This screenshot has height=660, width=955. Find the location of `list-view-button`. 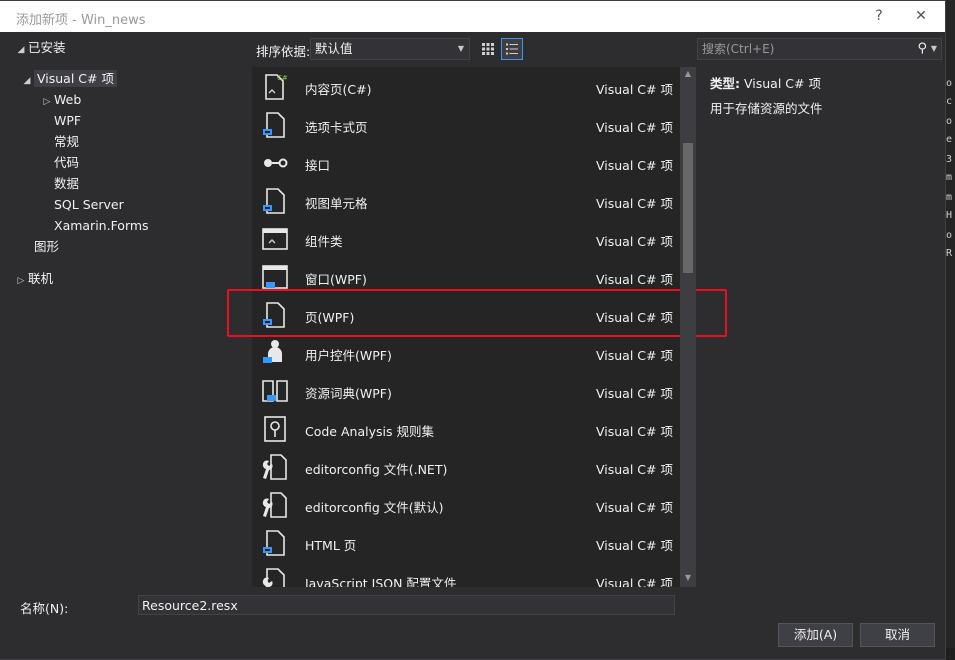

list-view-button is located at coordinates (512, 49).